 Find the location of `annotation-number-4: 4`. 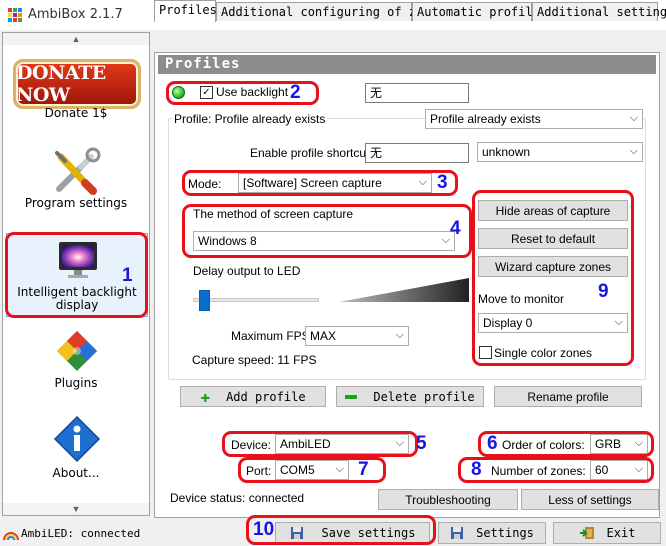

annotation-number-4: 4 is located at coordinates (455, 228).